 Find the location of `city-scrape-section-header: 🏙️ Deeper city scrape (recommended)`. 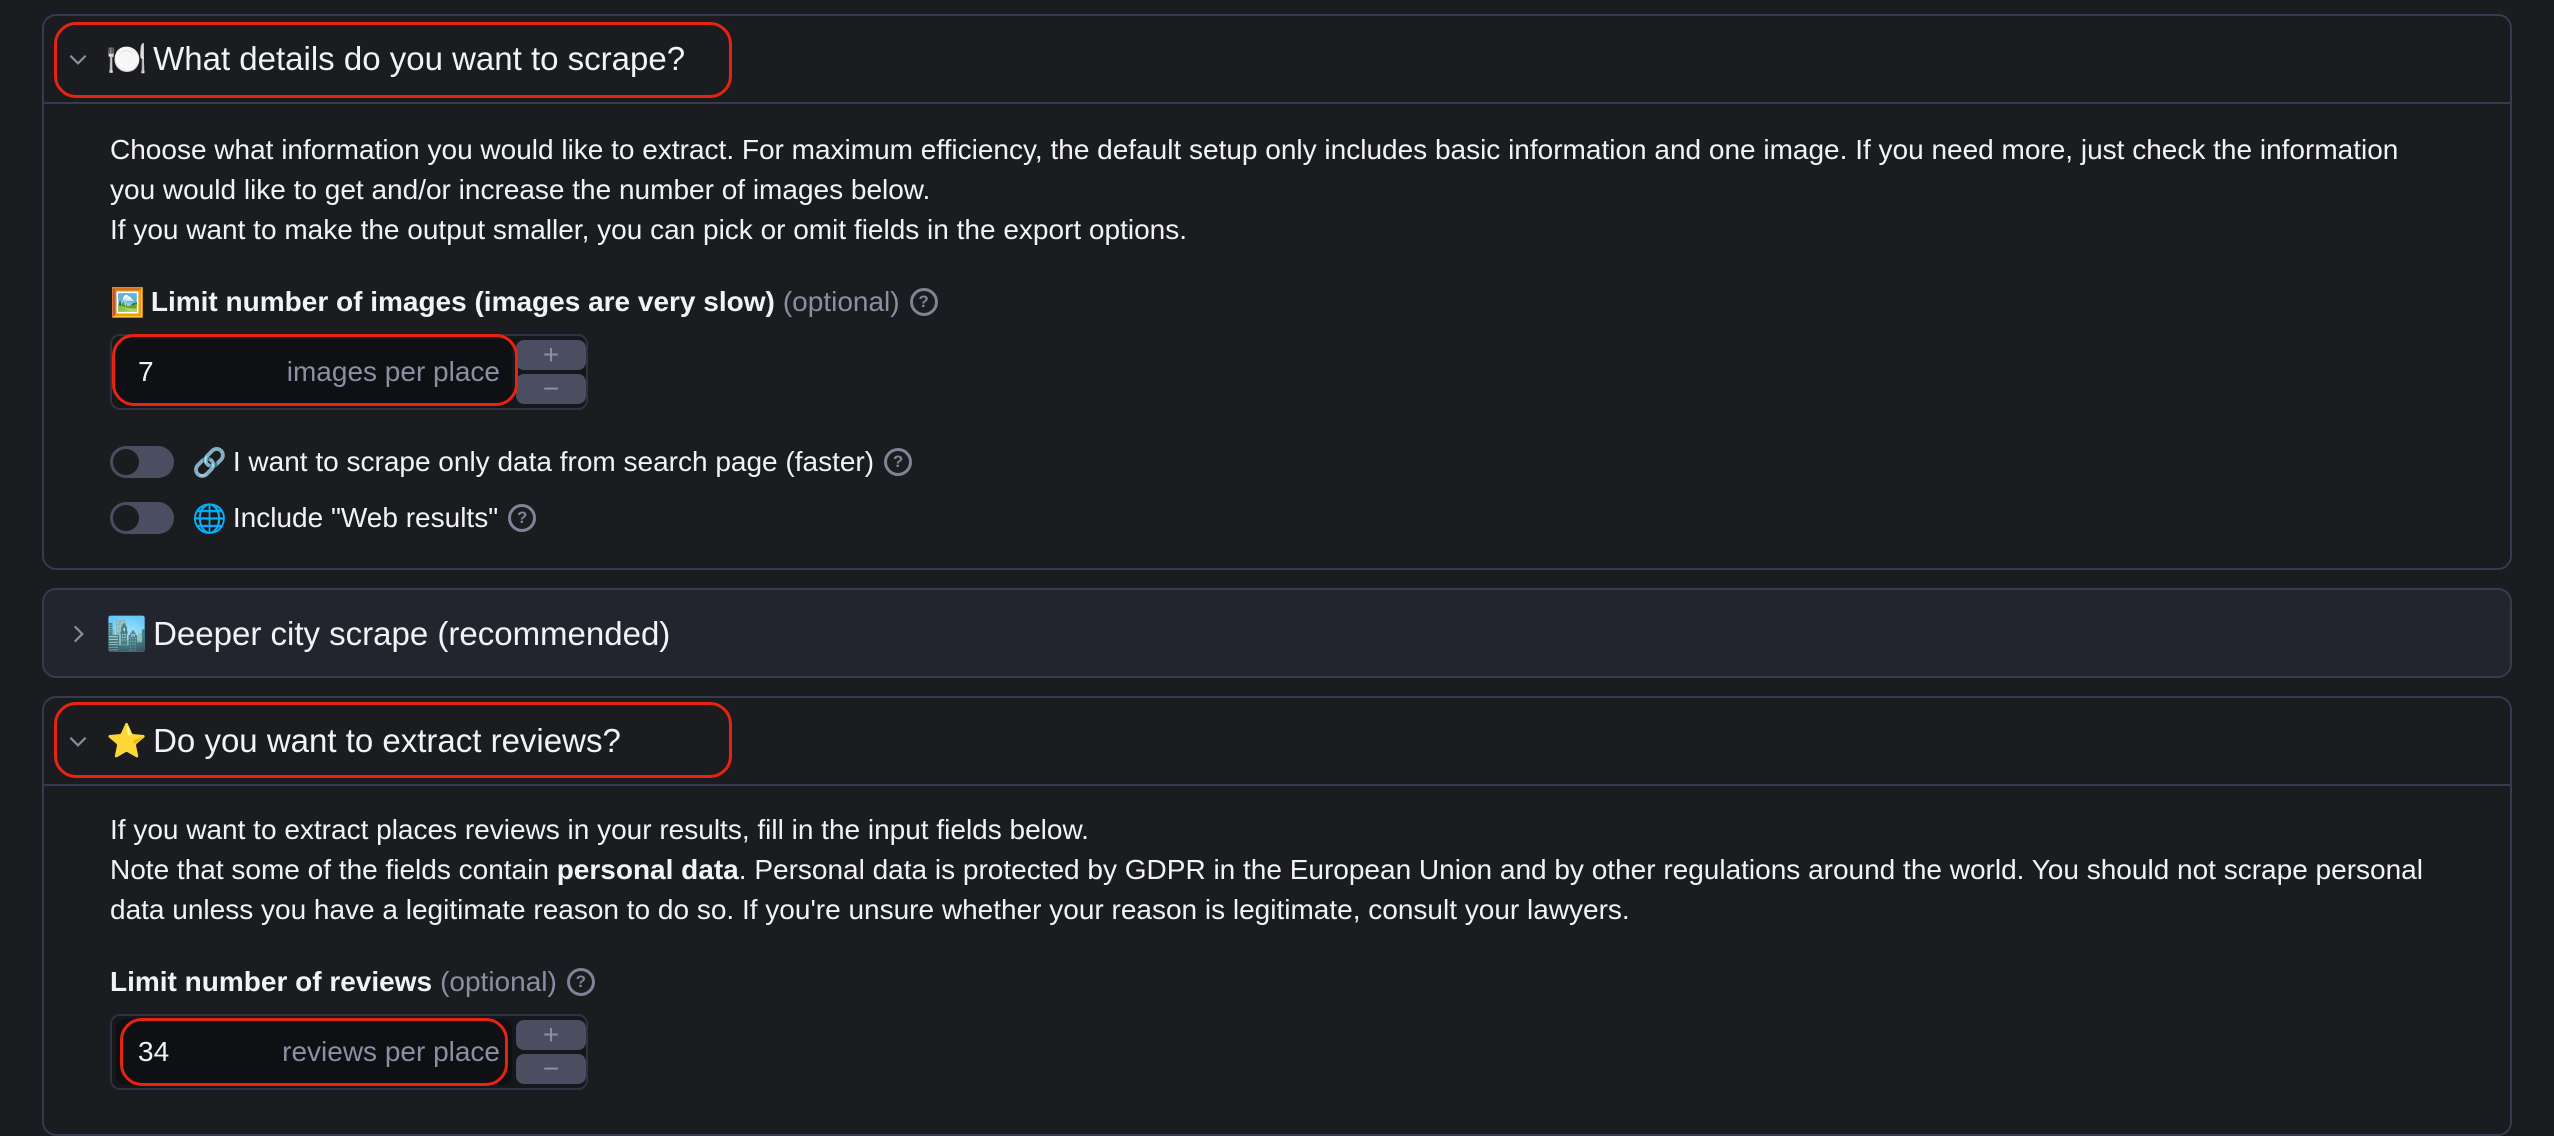

city-scrape-section-header: 🏙️ Deeper city scrape (recommended) is located at coordinates (1277, 634).